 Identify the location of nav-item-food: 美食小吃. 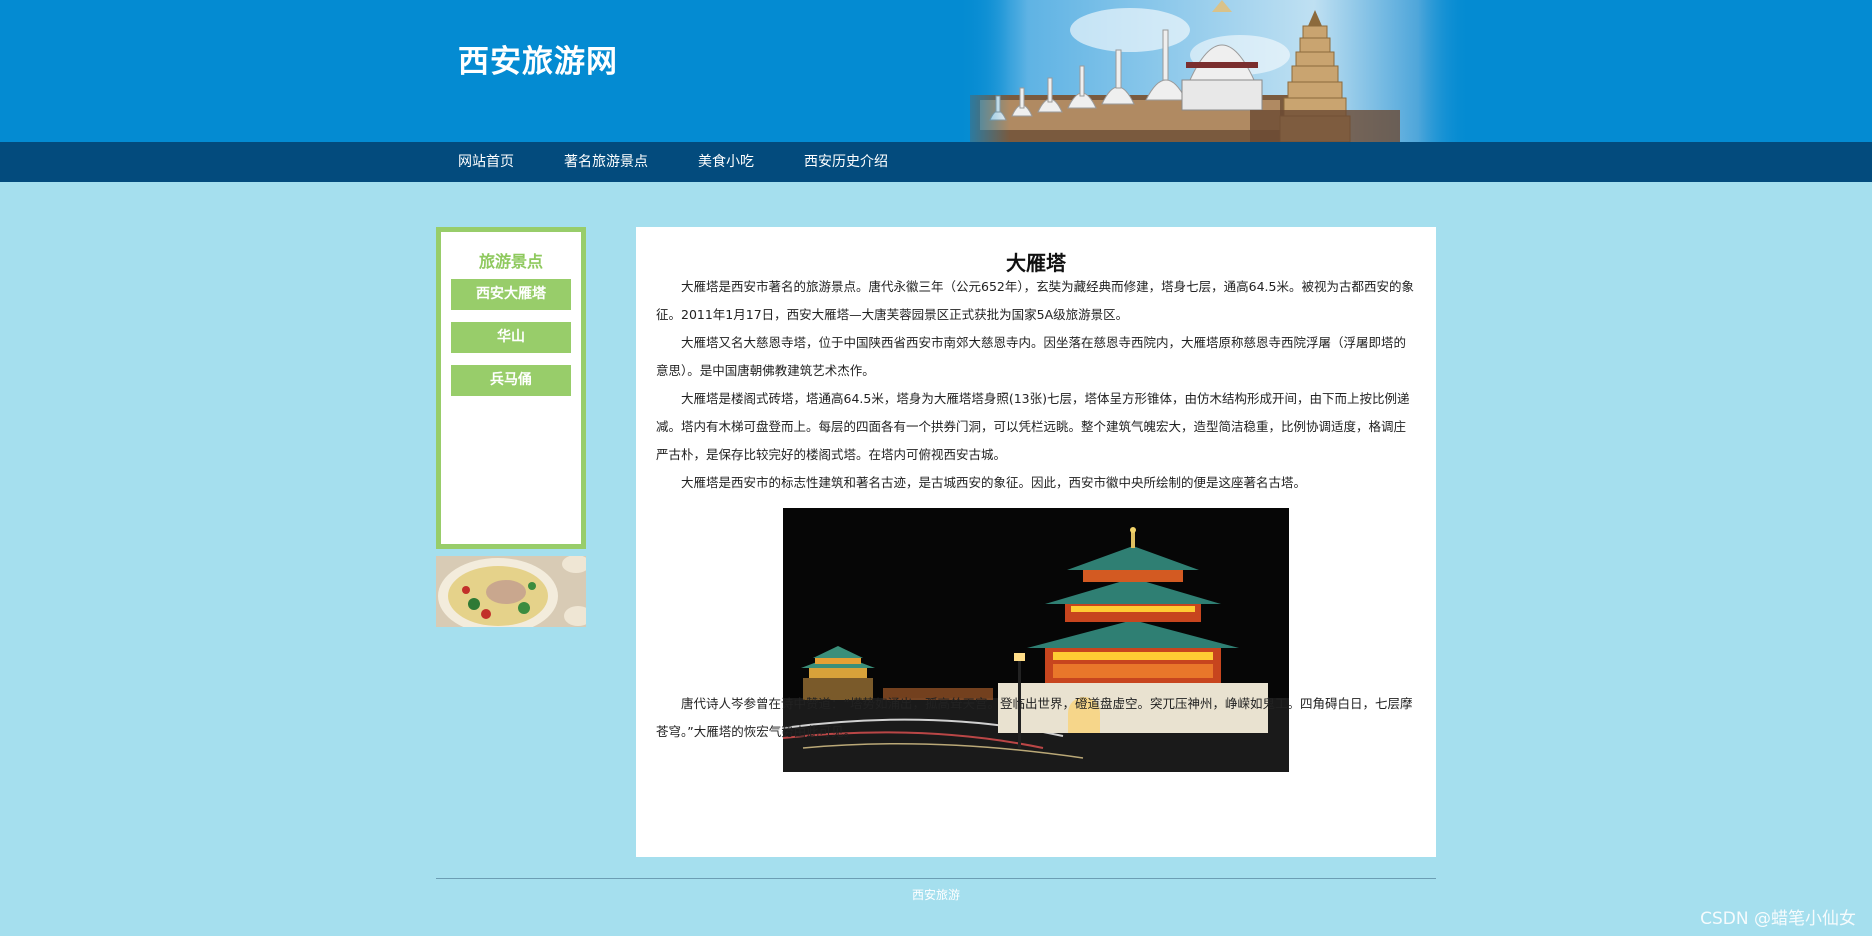
(726, 162).